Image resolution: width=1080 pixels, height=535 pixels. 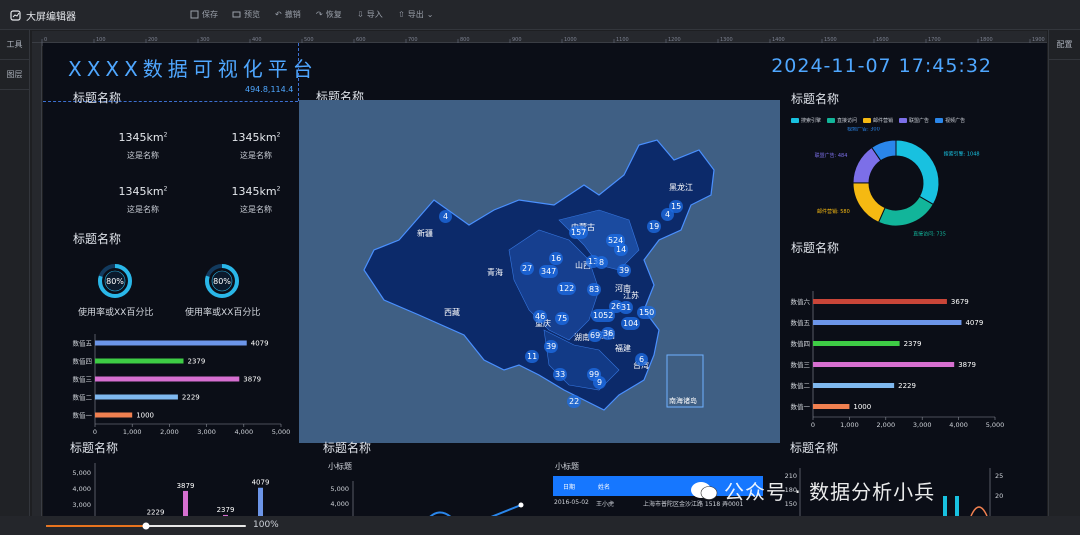 I want to click on redo-label: 恢复, so click(x=333, y=14).